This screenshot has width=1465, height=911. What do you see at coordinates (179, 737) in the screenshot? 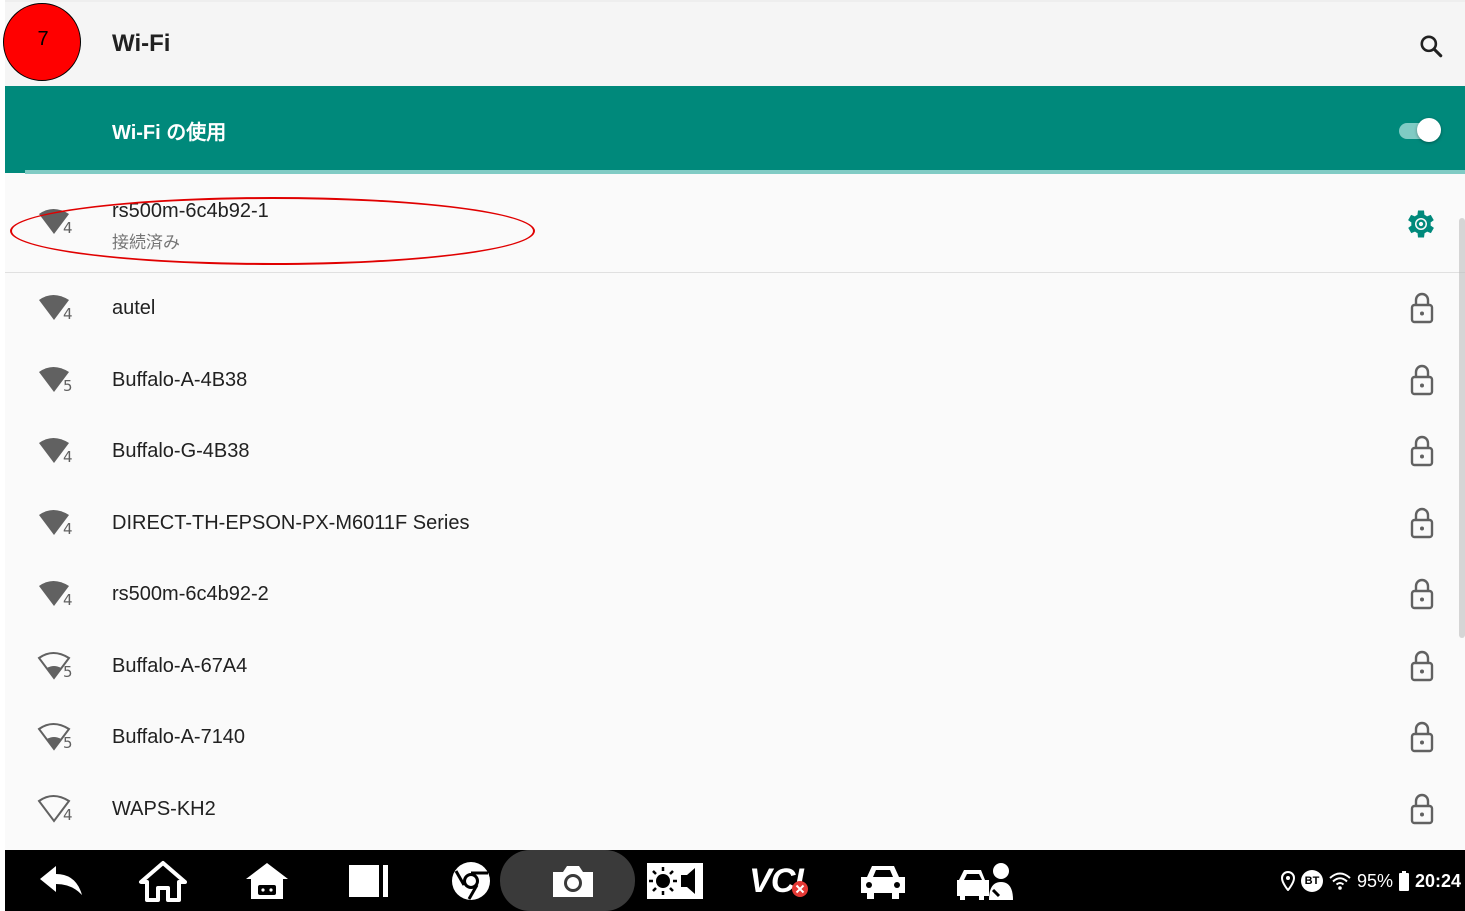
I see `network-ssid: Buffalo-A-7140` at bounding box center [179, 737].